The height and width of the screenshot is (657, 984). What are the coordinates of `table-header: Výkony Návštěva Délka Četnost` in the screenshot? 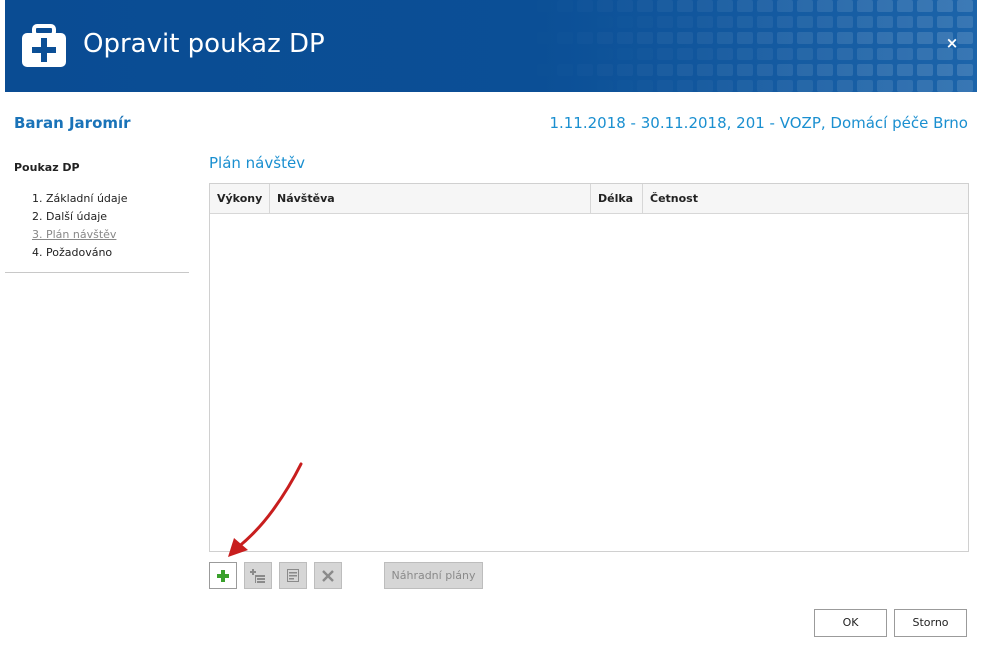 It's located at (589, 199).